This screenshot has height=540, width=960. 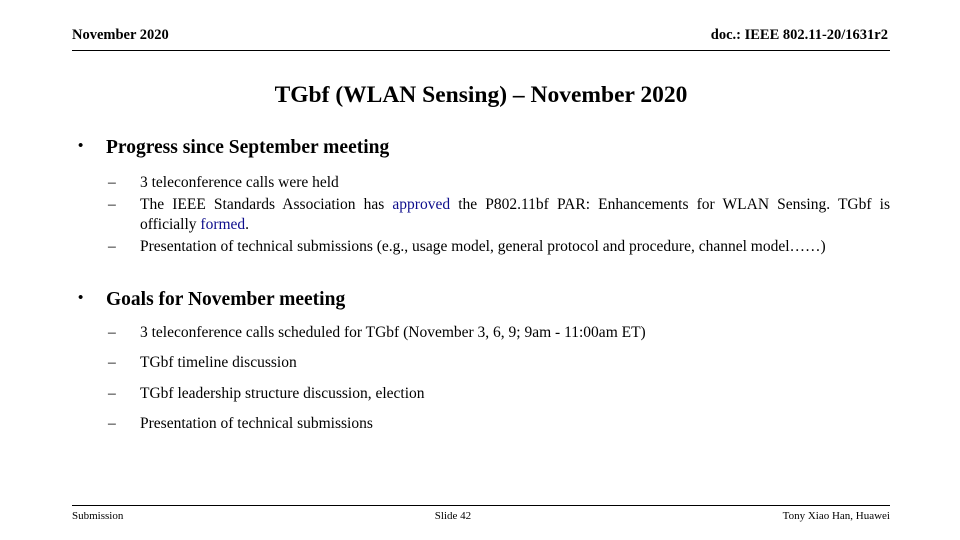 What do you see at coordinates (98, 516) in the screenshot?
I see `footer-submission-label: Submission` at bounding box center [98, 516].